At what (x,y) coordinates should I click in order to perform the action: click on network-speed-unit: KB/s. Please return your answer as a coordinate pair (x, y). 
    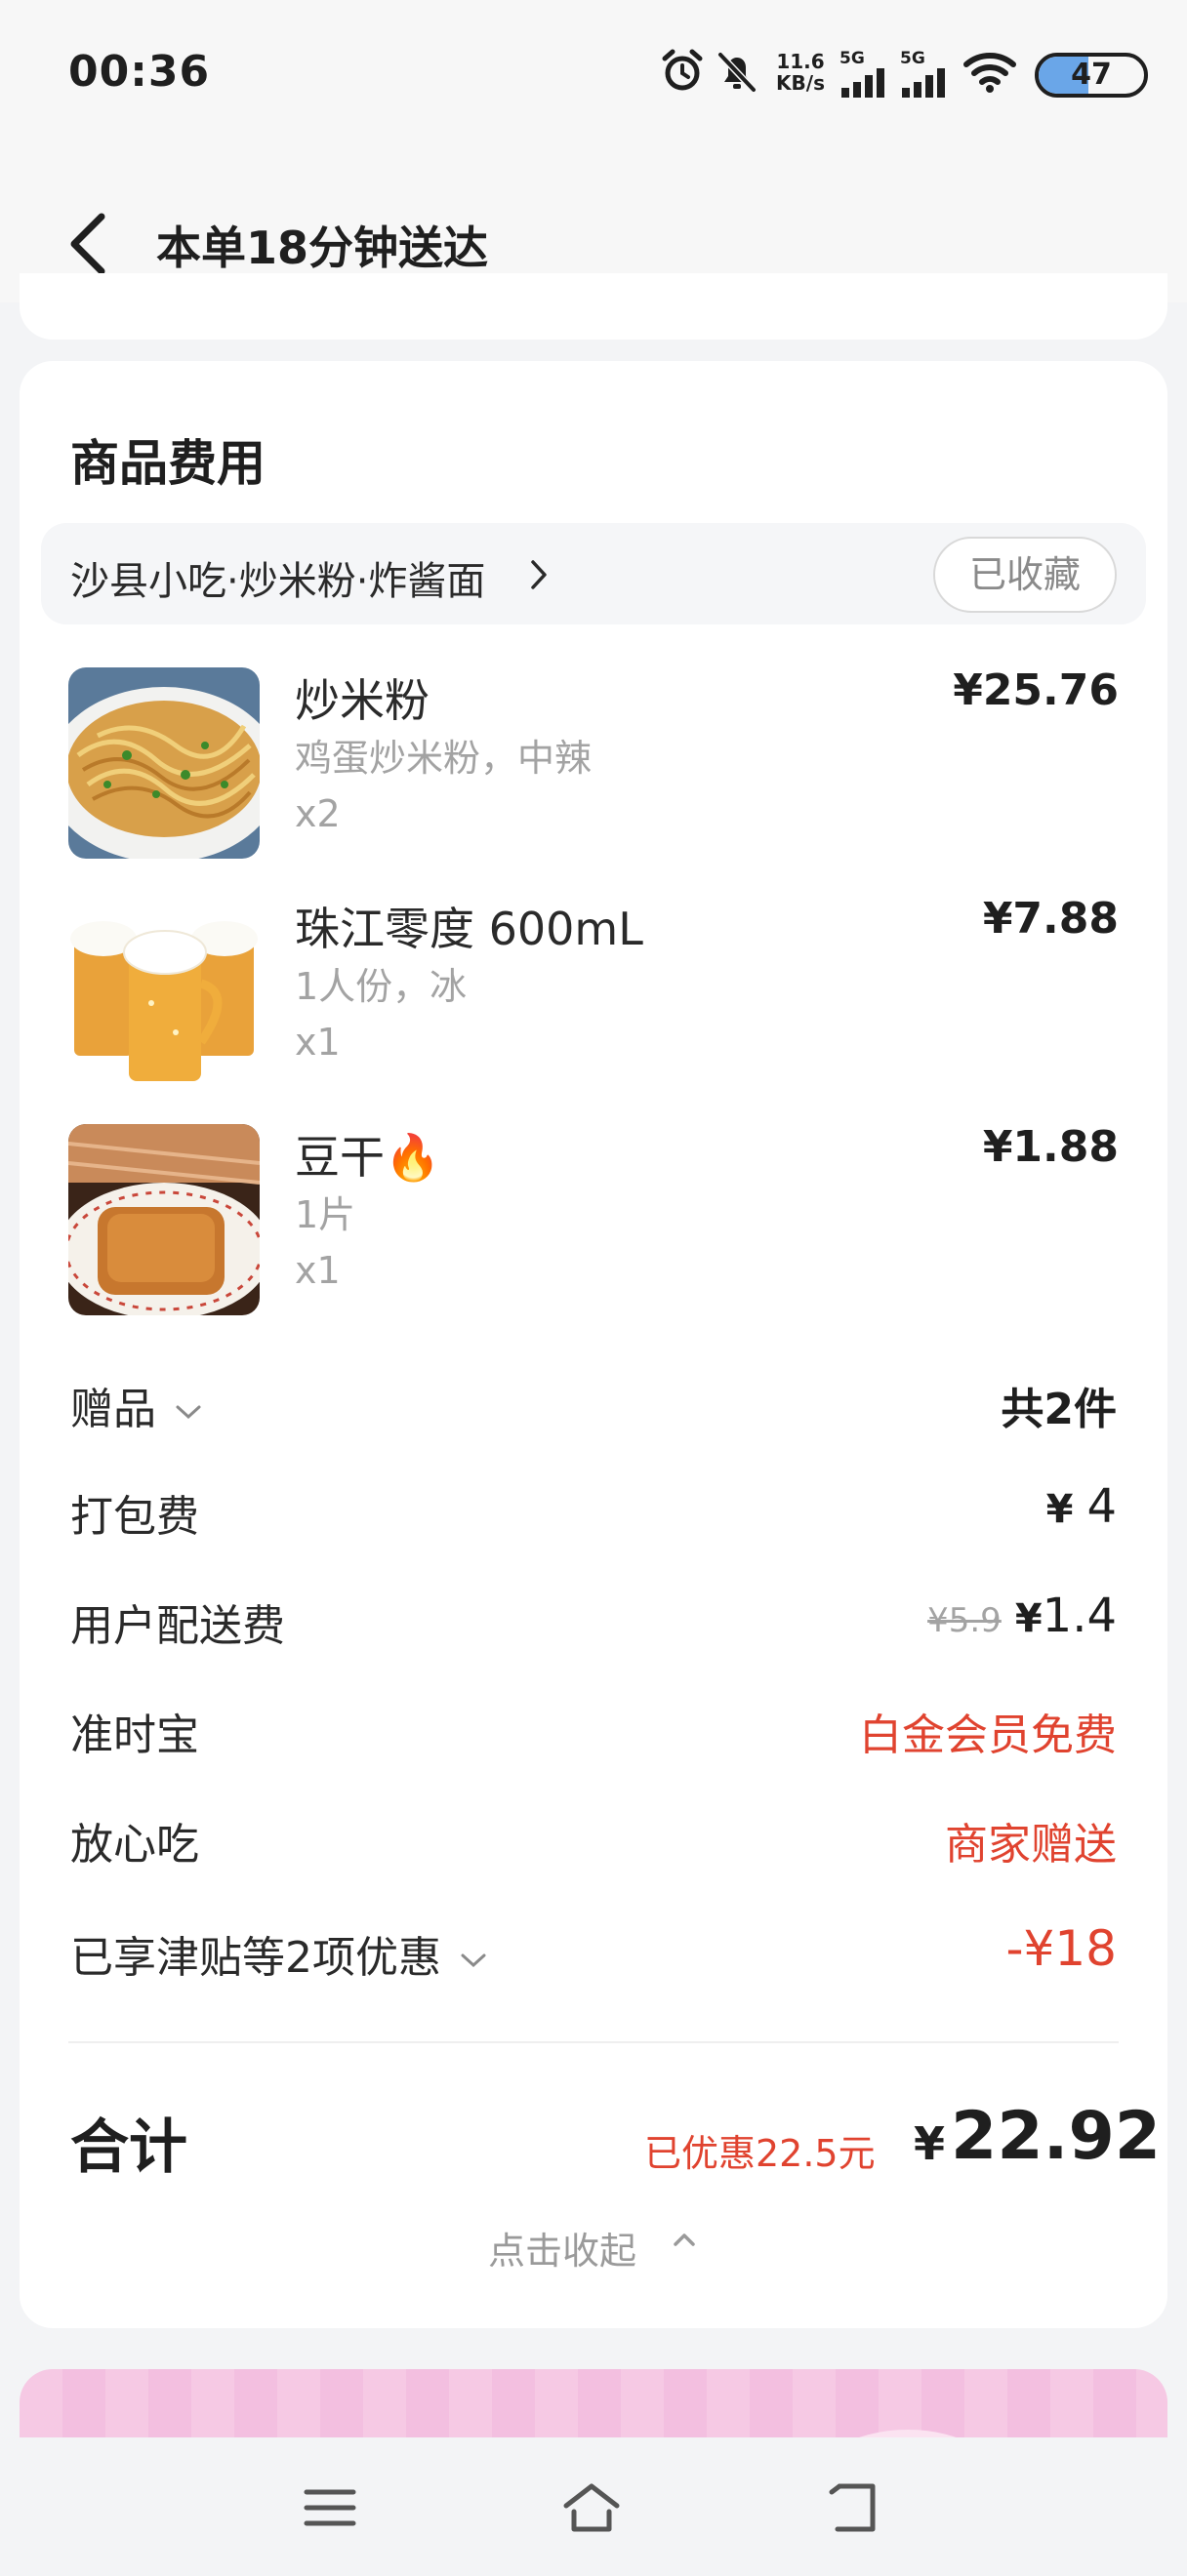
    Looking at the image, I should click on (800, 83).